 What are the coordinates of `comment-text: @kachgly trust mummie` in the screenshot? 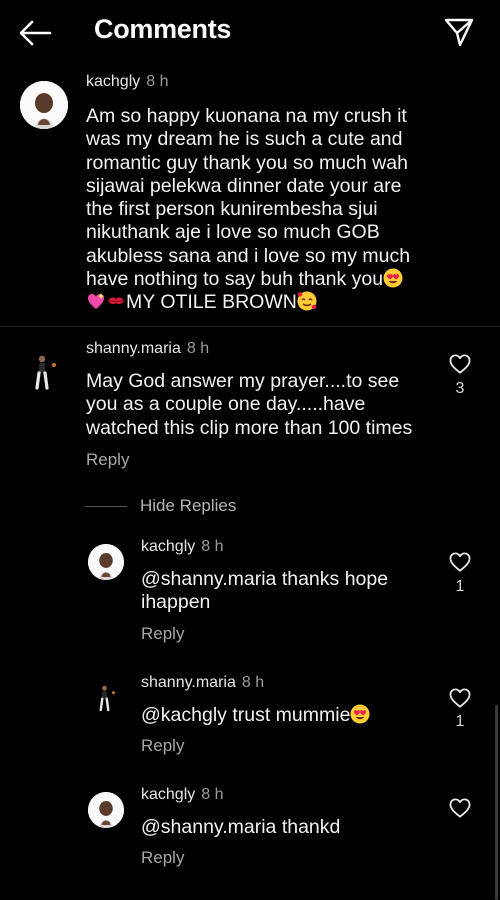 It's located at (286, 715).